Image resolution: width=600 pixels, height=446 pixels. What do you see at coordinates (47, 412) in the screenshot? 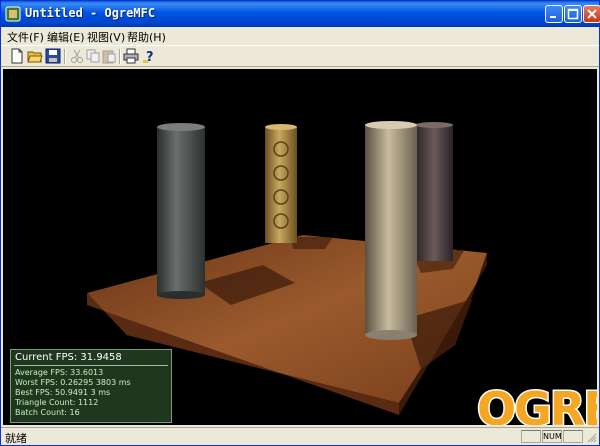
I see `batch-count: Batch Count: 16` at bounding box center [47, 412].